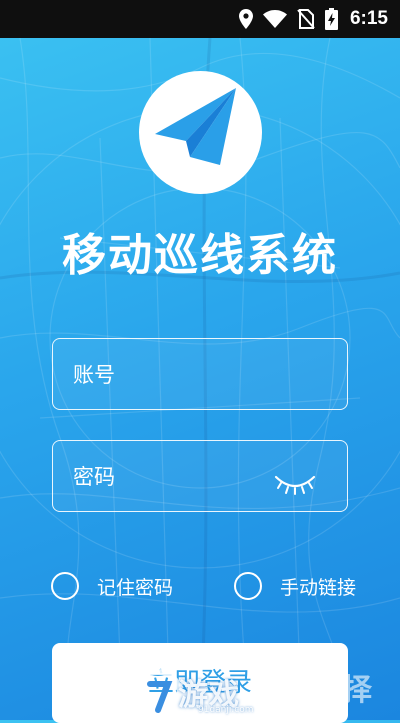 The width and height of the screenshot is (400, 723). I want to click on username-field, so click(200, 374).